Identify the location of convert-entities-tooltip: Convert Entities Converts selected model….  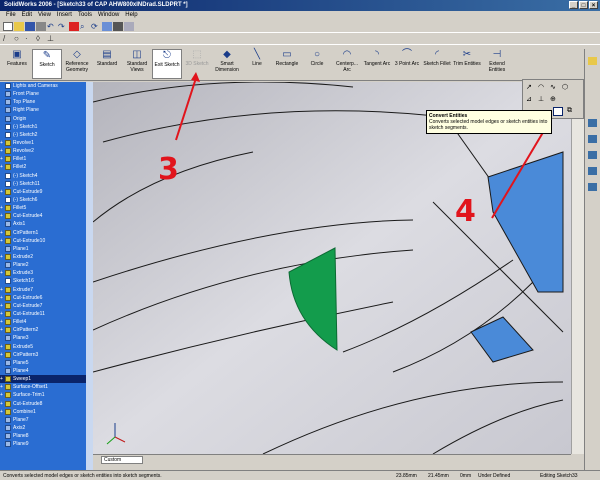
(489, 122).